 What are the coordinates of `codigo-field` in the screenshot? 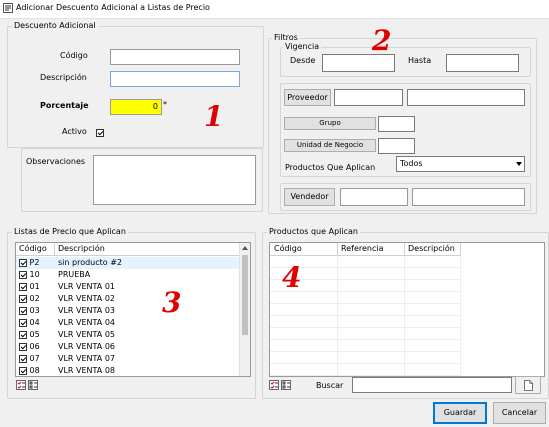 It's located at (175, 57).